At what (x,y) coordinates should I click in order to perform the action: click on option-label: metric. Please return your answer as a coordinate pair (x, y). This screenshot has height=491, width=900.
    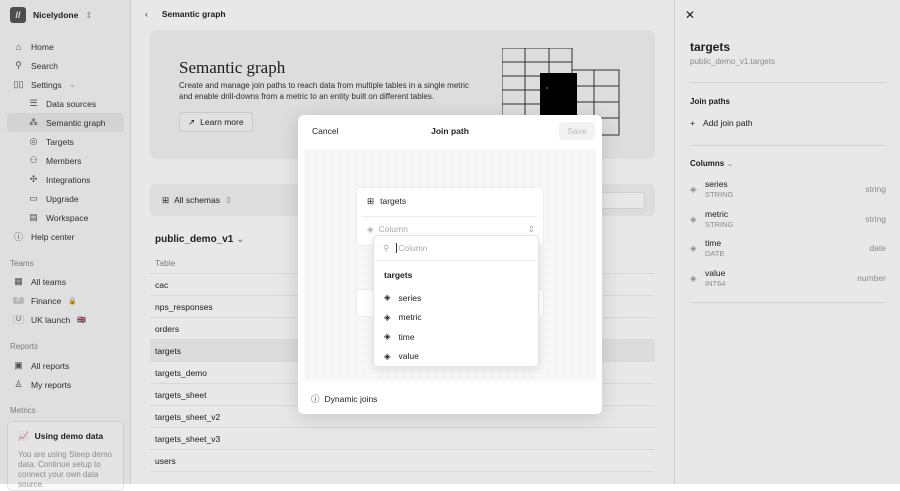
    Looking at the image, I should click on (410, 317).